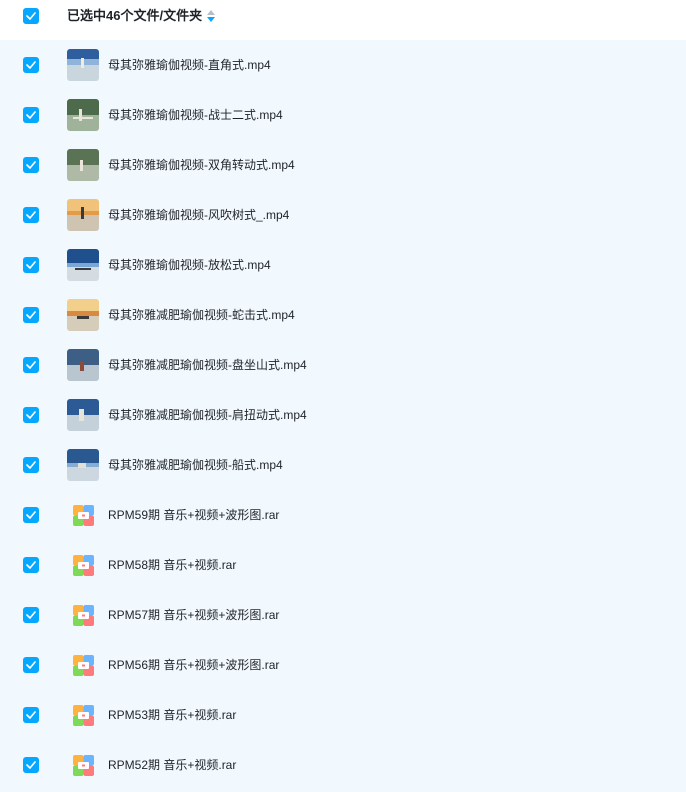 The image size is (686, 792). I want to click on file-row: RPM57期 音乐+视频+波形图.rar, so click(343, 615).